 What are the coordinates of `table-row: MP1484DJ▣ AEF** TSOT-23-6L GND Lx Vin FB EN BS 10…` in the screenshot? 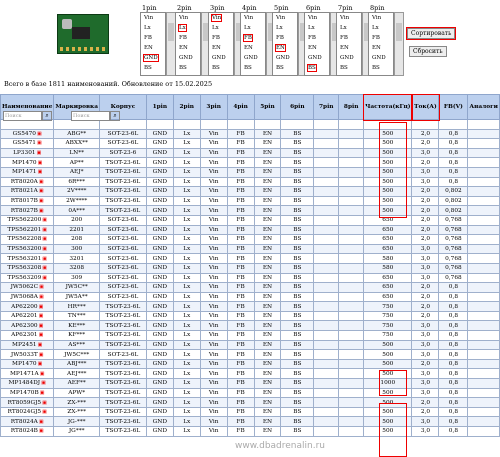 It's located at (250, 383).